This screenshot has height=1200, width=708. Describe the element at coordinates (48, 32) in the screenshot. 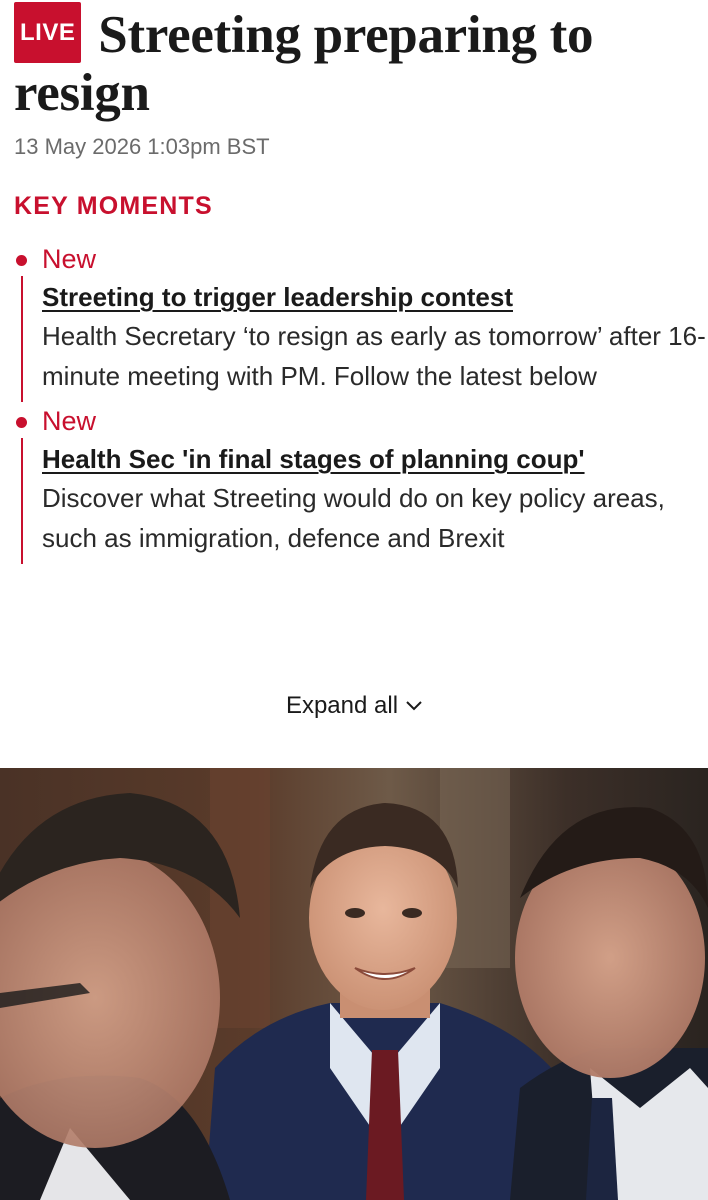

I see `live-badge: LIVE` at that location.